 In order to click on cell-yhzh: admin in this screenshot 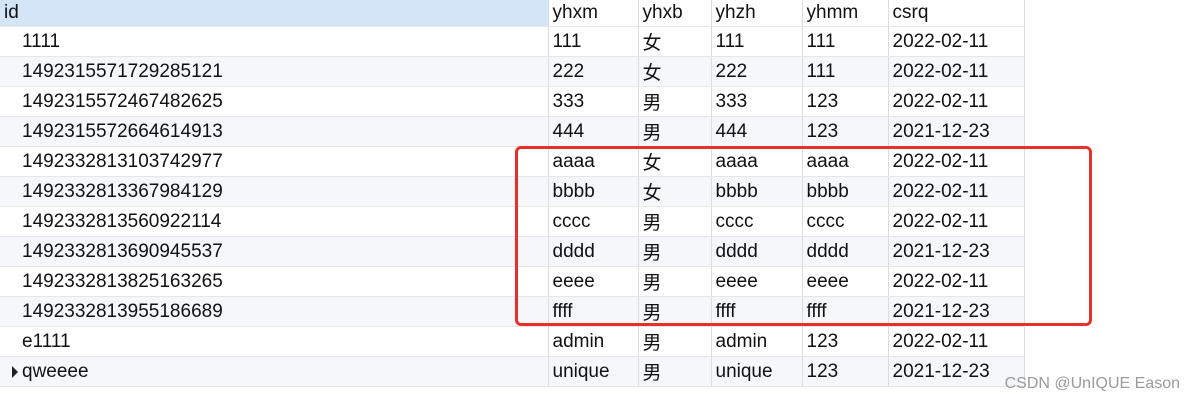, I will do `click(757, 341)`.